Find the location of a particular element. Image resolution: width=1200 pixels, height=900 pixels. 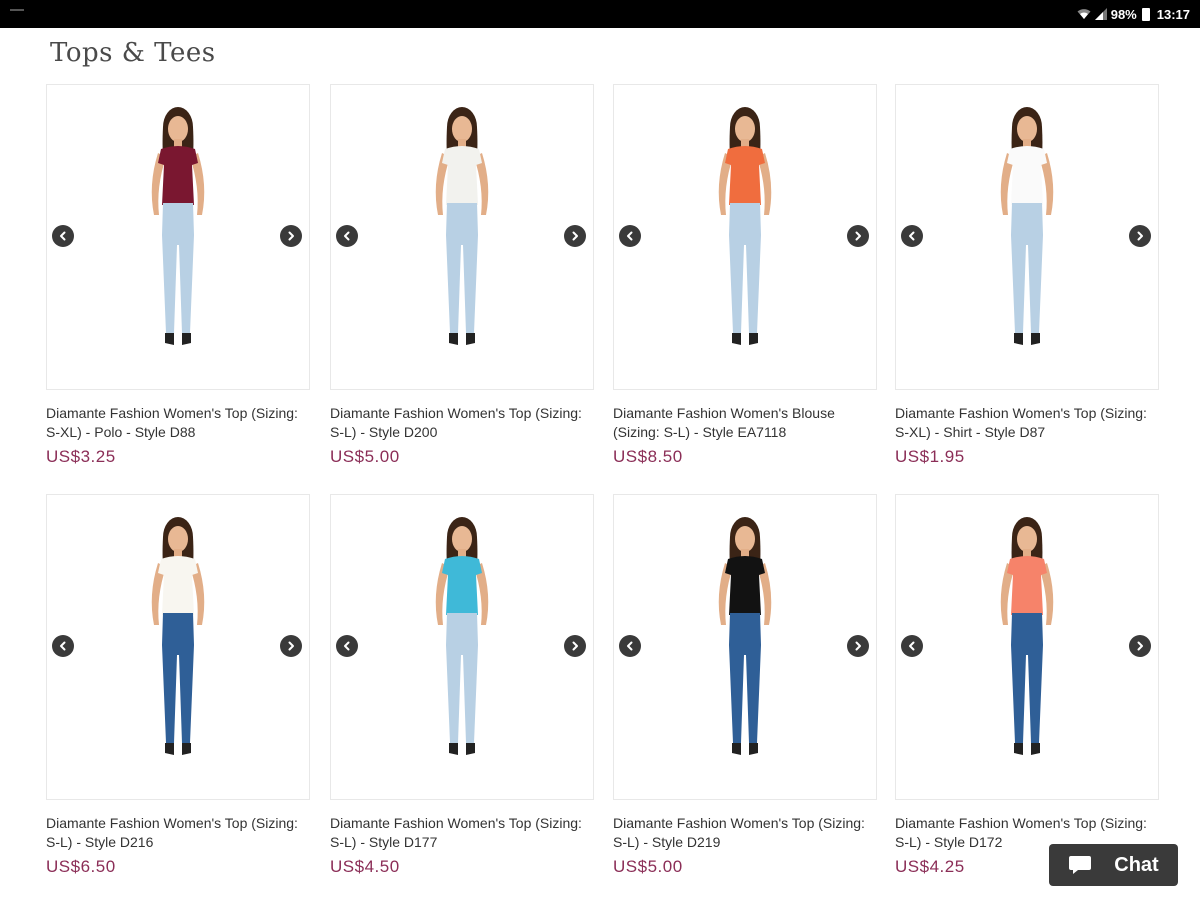

product-price: US$8.50 is located at coordinates (648, 456).